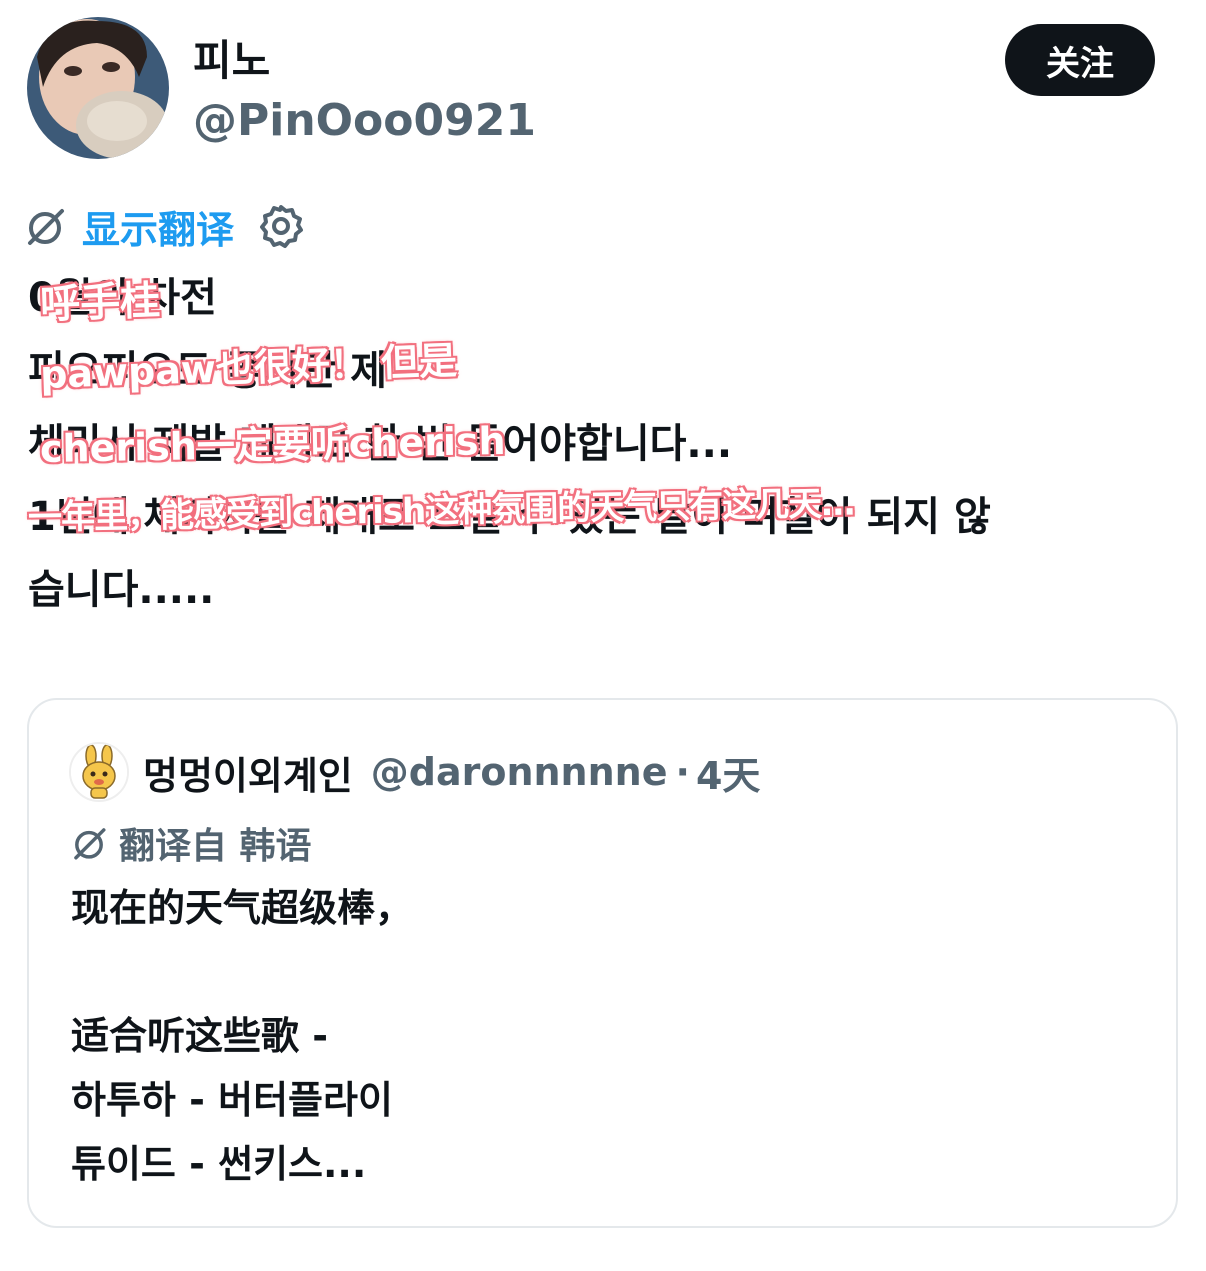 This screenshot has height=1271, width=1206. Describe the element at coordinates (231, 61) in the screenshot. I see `author-display-name: 피노` at that location.